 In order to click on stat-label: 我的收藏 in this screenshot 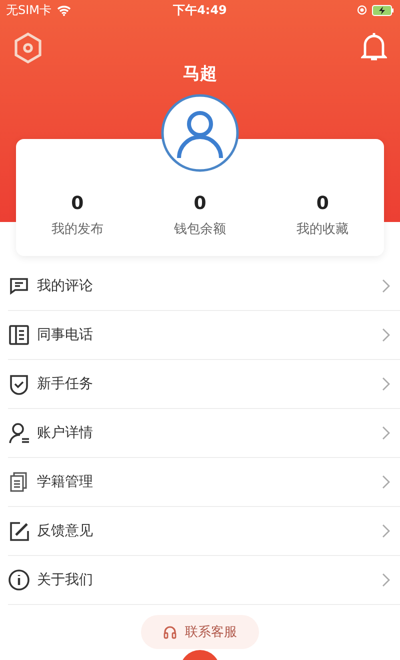, I will do `click(322, 229)`.